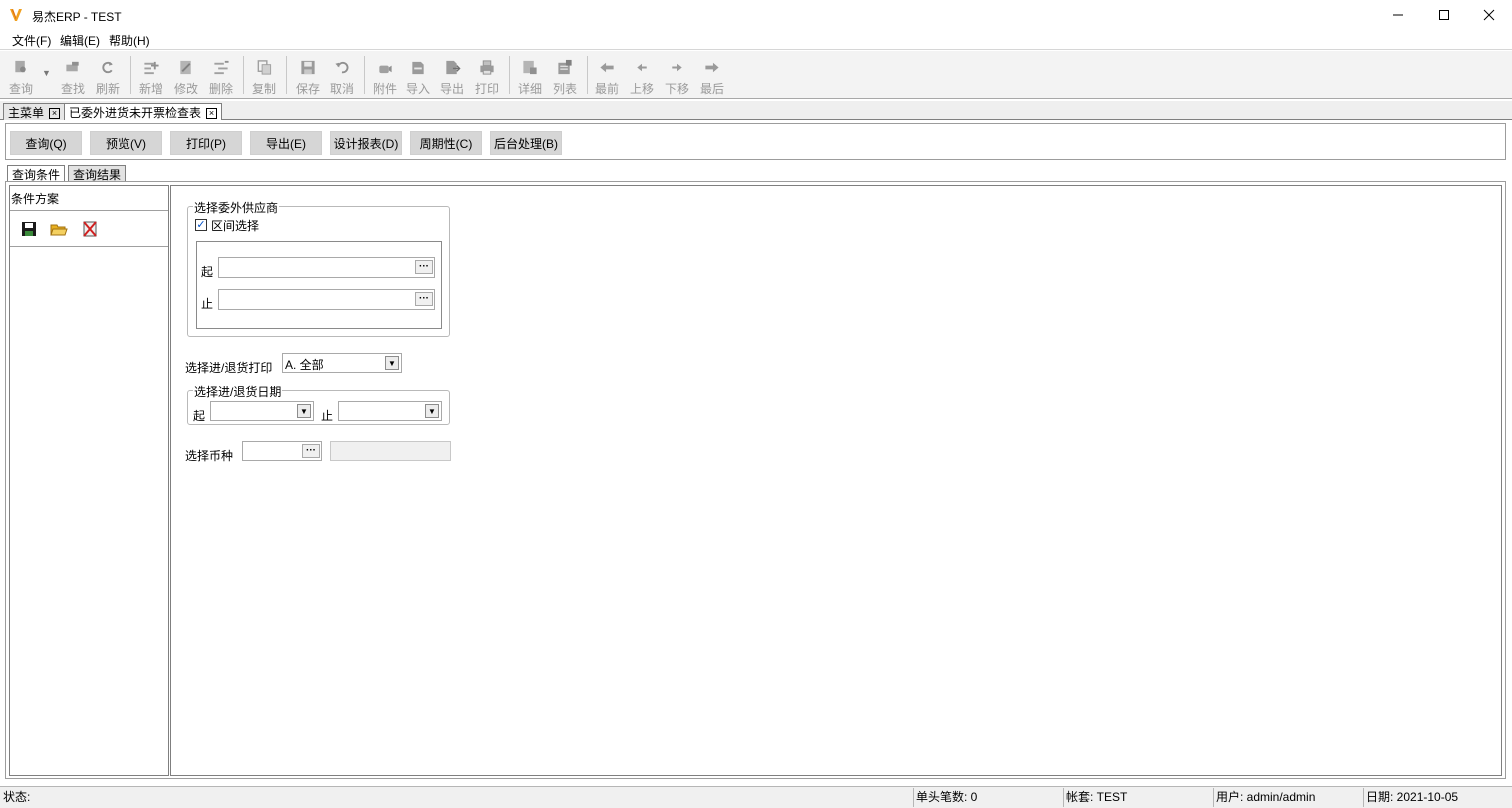  What do you see at coordinates (366, 143) in the screenshot?
I see `design-report-button: 设计报表(D)` at bounding box center [366, 143].